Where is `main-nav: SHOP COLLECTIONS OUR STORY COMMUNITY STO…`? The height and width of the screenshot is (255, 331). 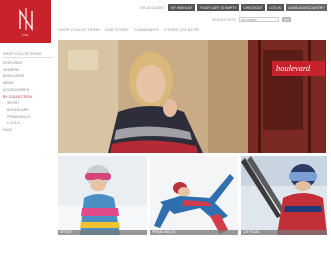
main-nav: SHOP COLLECTIONS OUR STORY COMMUNITY STO… is located at coordinates (128, 30).